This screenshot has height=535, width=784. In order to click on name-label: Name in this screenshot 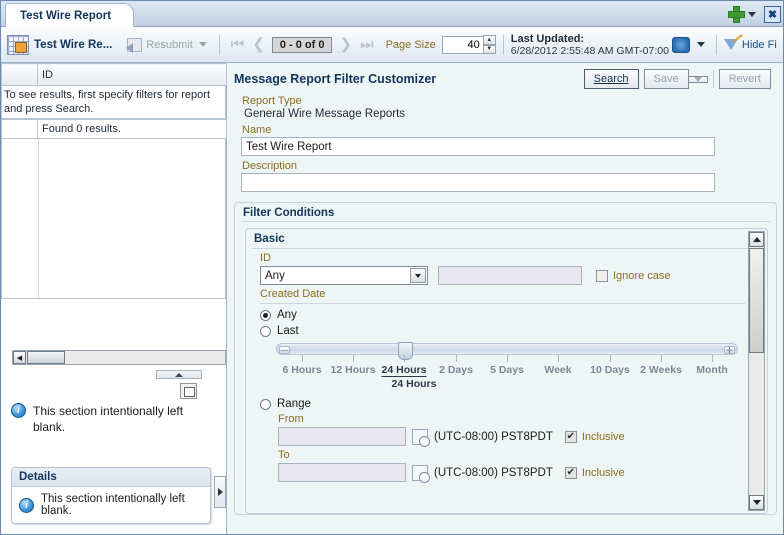, I will do `click(257, 130)`.